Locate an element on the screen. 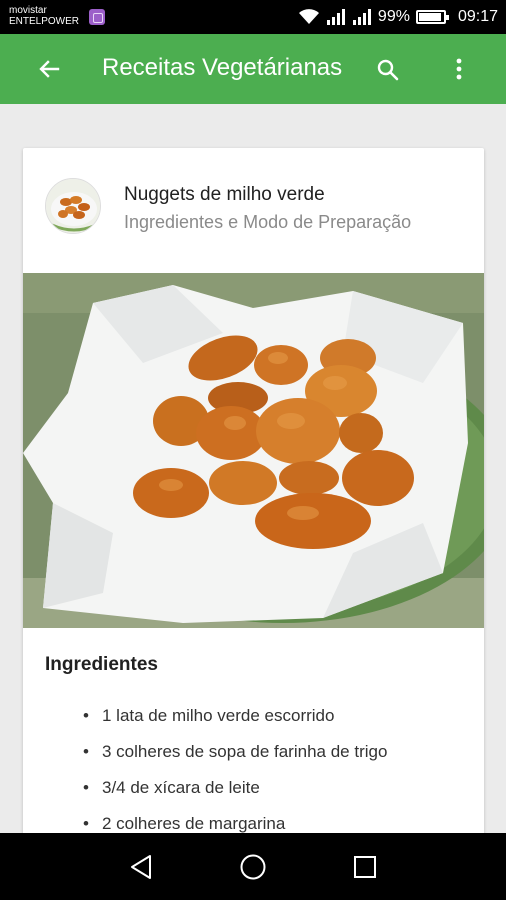 The image size is (506, 900). signal-icon is located at coordinates (335, 17).